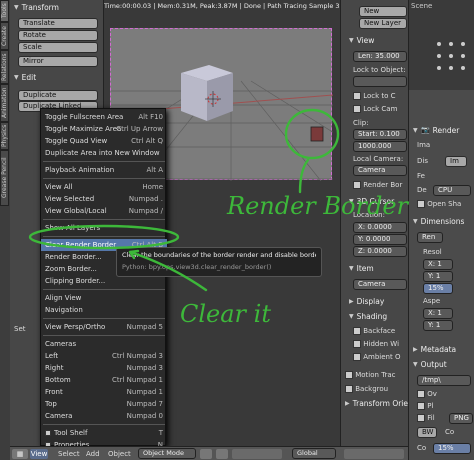  Describe the element at coordinates (441, 52) in the screenshot. I see `outliner-visibility-icons` at that location.